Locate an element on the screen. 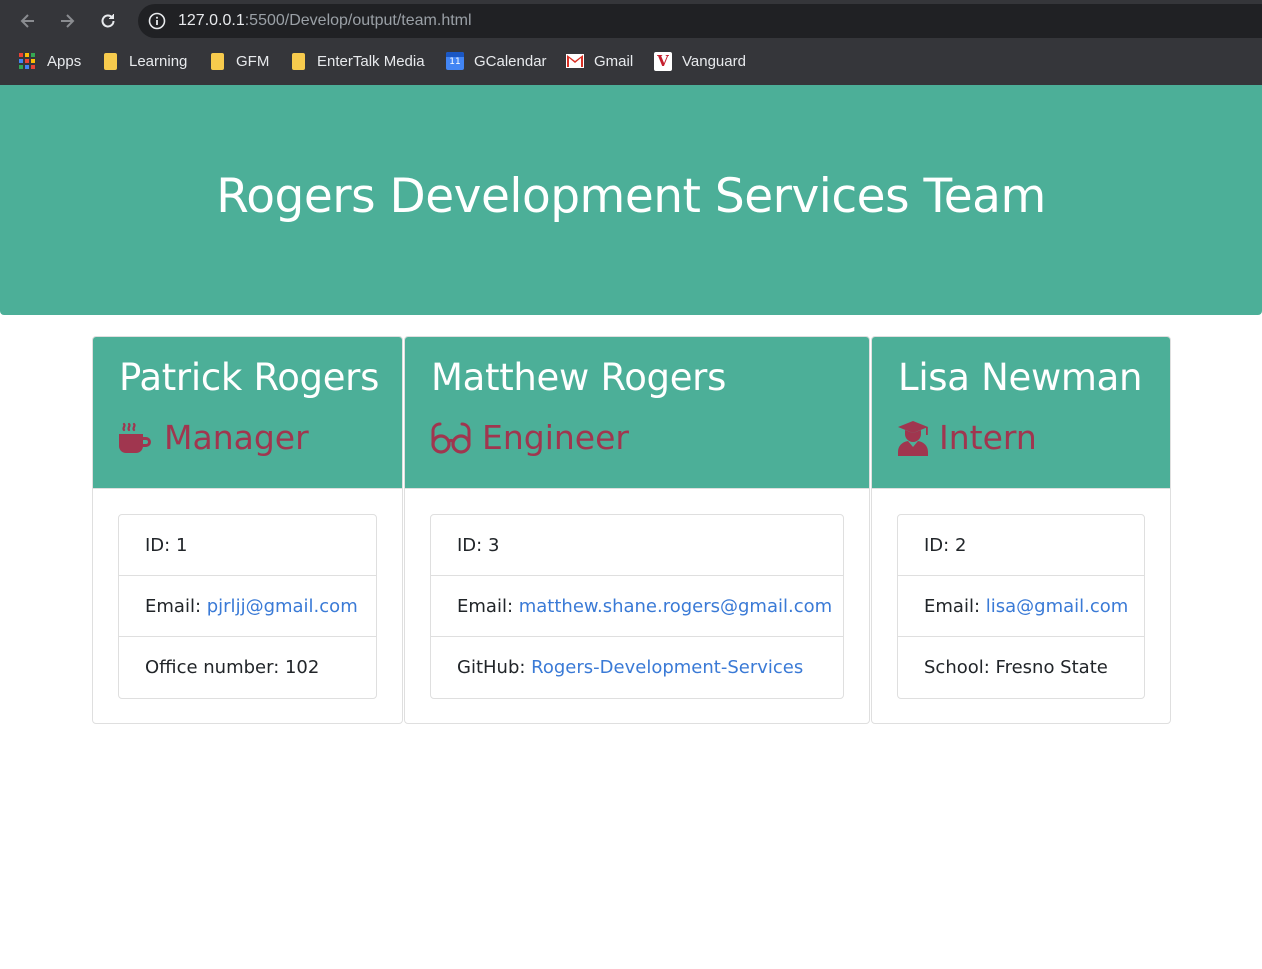  email-link: lisa@gmail.com is located at coordinates (1057, 606).